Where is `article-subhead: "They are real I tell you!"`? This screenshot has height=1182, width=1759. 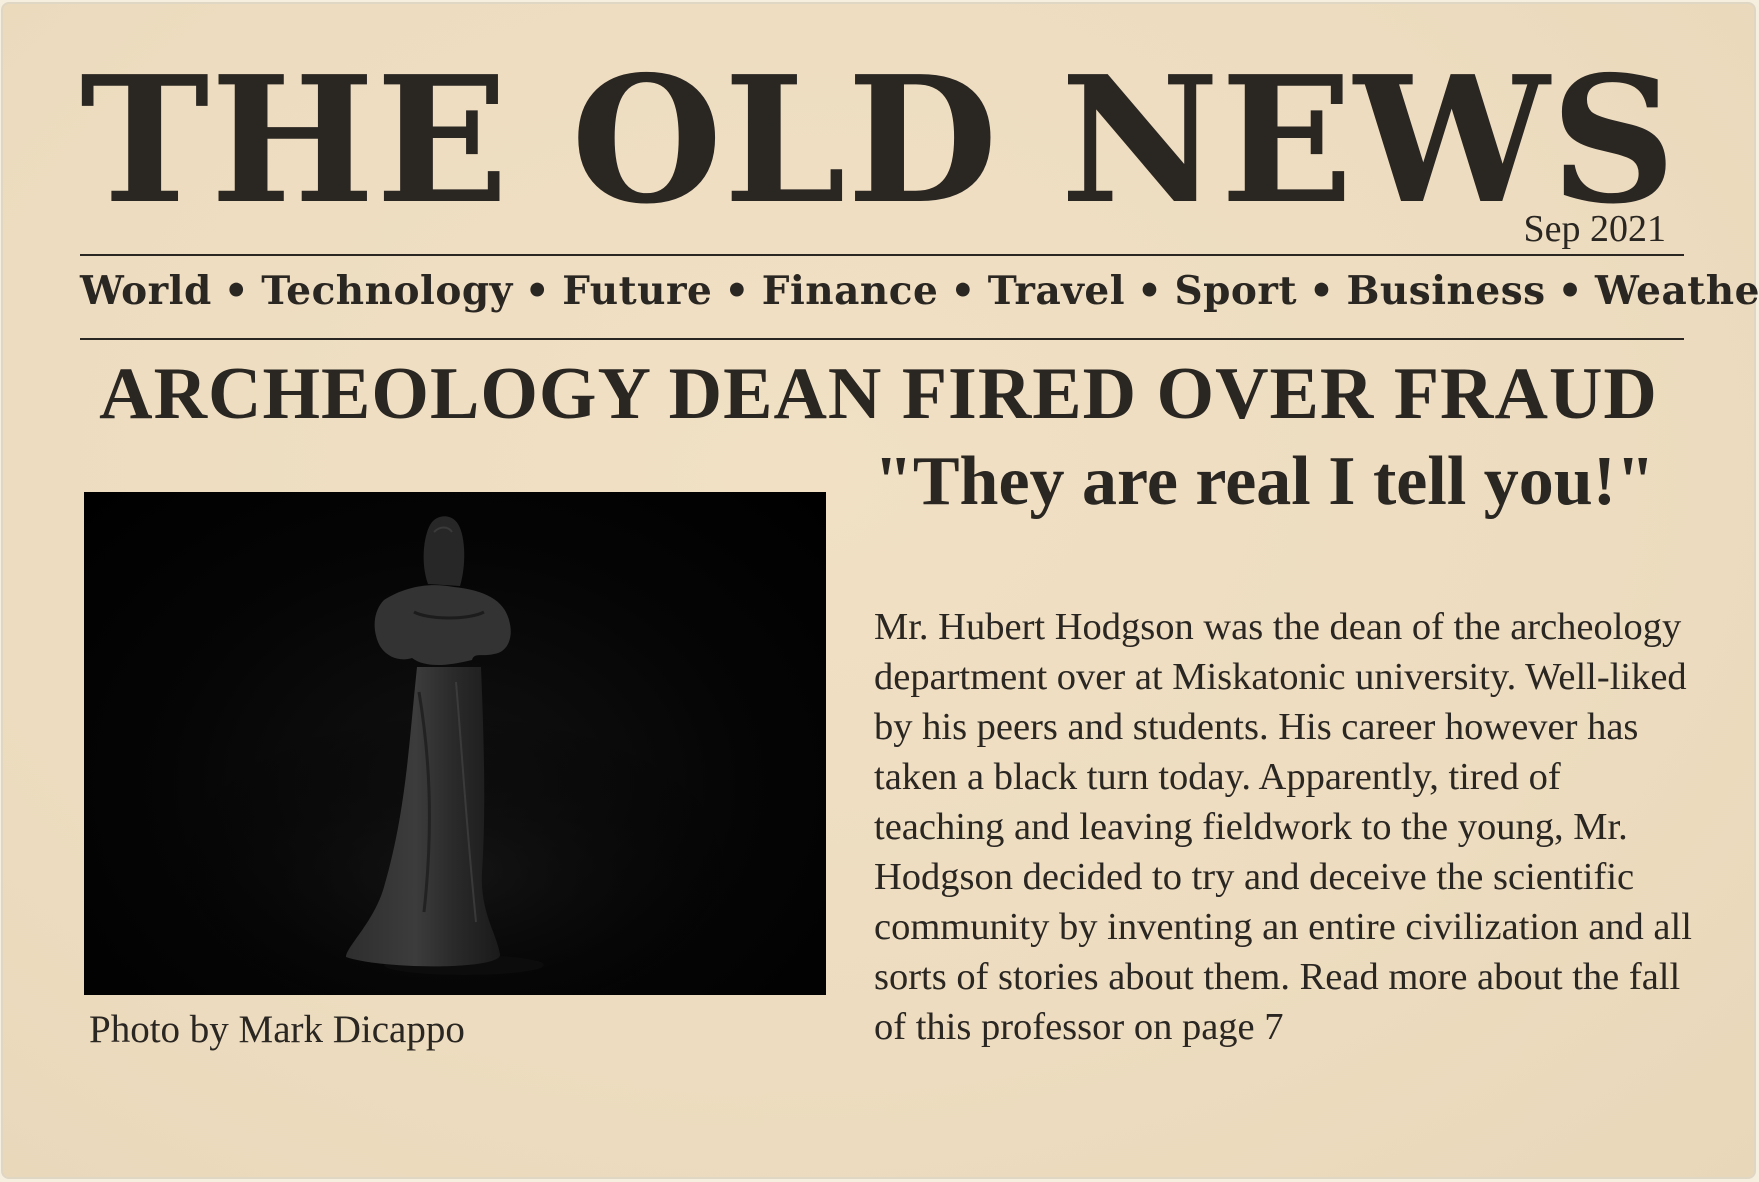
article-subhead: "They are real I tell you!" is located at coordinates (1264, 481).